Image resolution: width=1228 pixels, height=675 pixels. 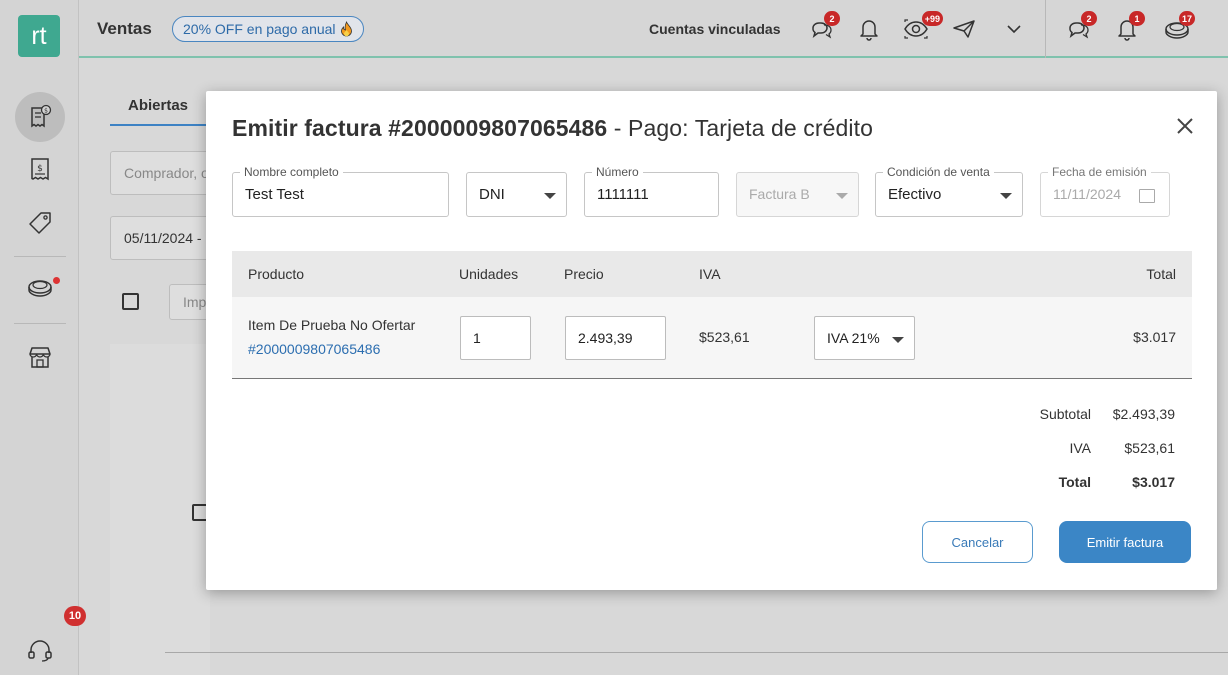 I want to click on issue-date-value: 11/11/2024, so click(x=1087, y=194).